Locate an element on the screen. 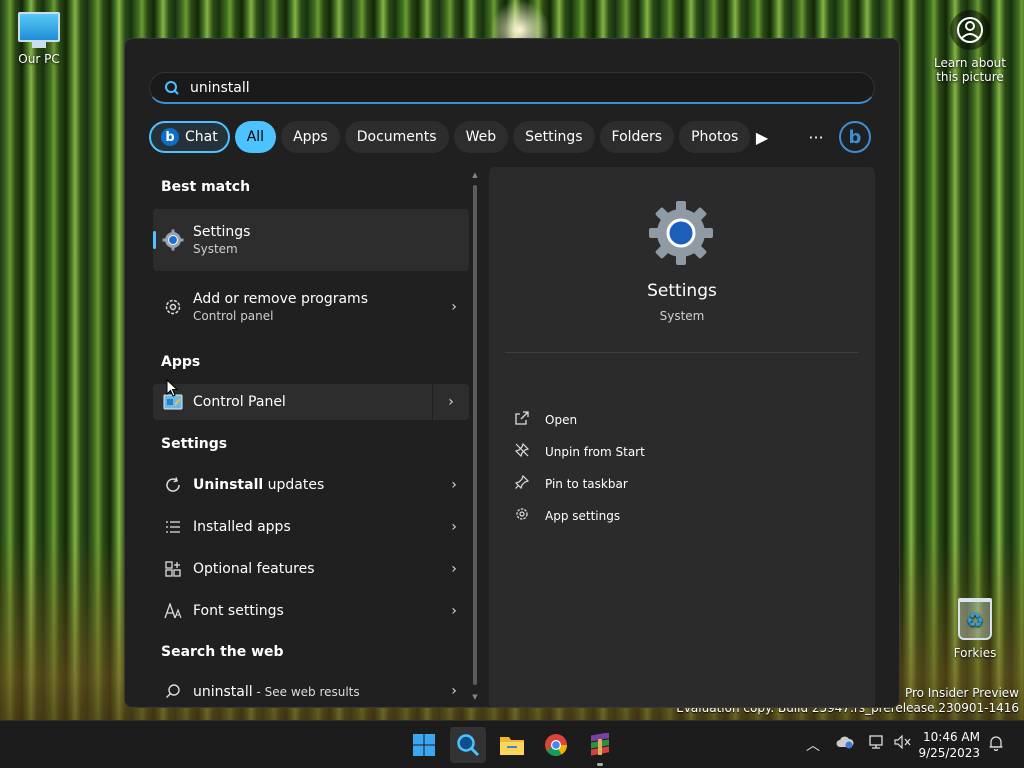 The height and width of the screenshot is (768, 1024). taskbar-winrar is located at coordinates (600, 746).